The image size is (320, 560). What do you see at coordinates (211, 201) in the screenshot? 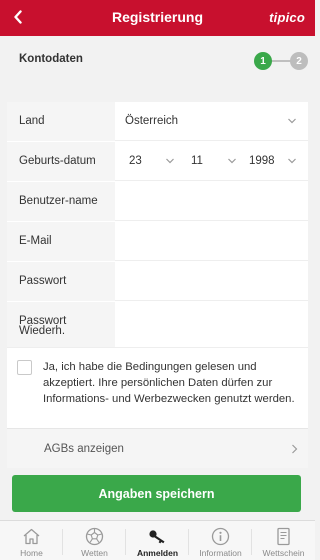
I see `username-input` at bounding box center [211, 201].